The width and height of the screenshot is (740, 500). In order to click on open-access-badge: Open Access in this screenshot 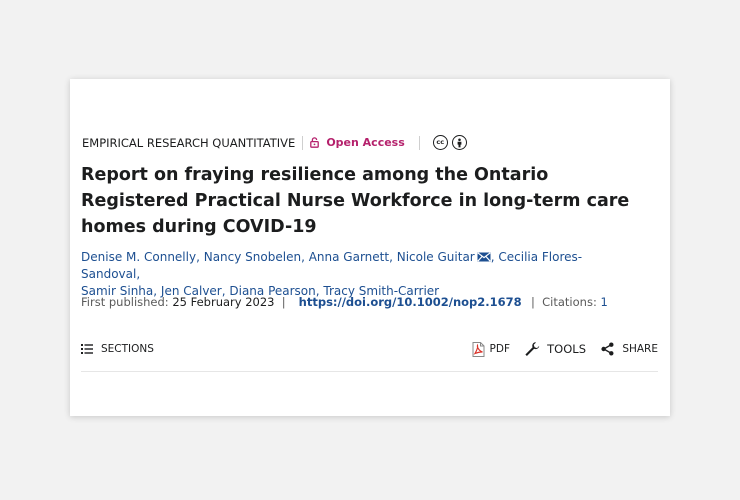, I will do `click(357, 142)`.